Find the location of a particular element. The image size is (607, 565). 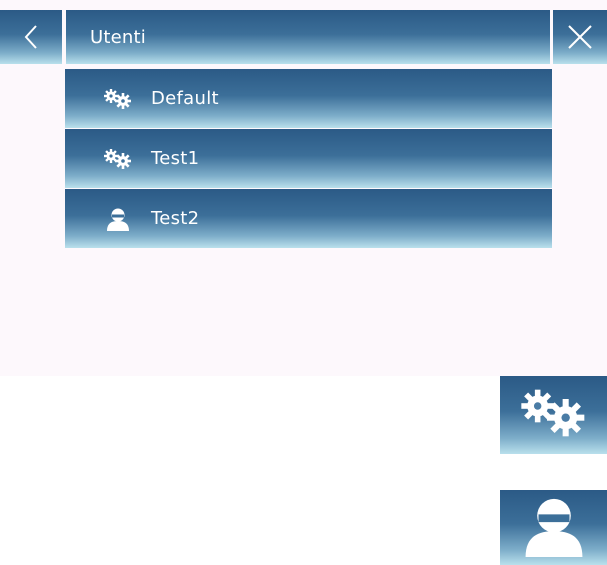

page-title: Utenti is located at coordinates (118, 37).